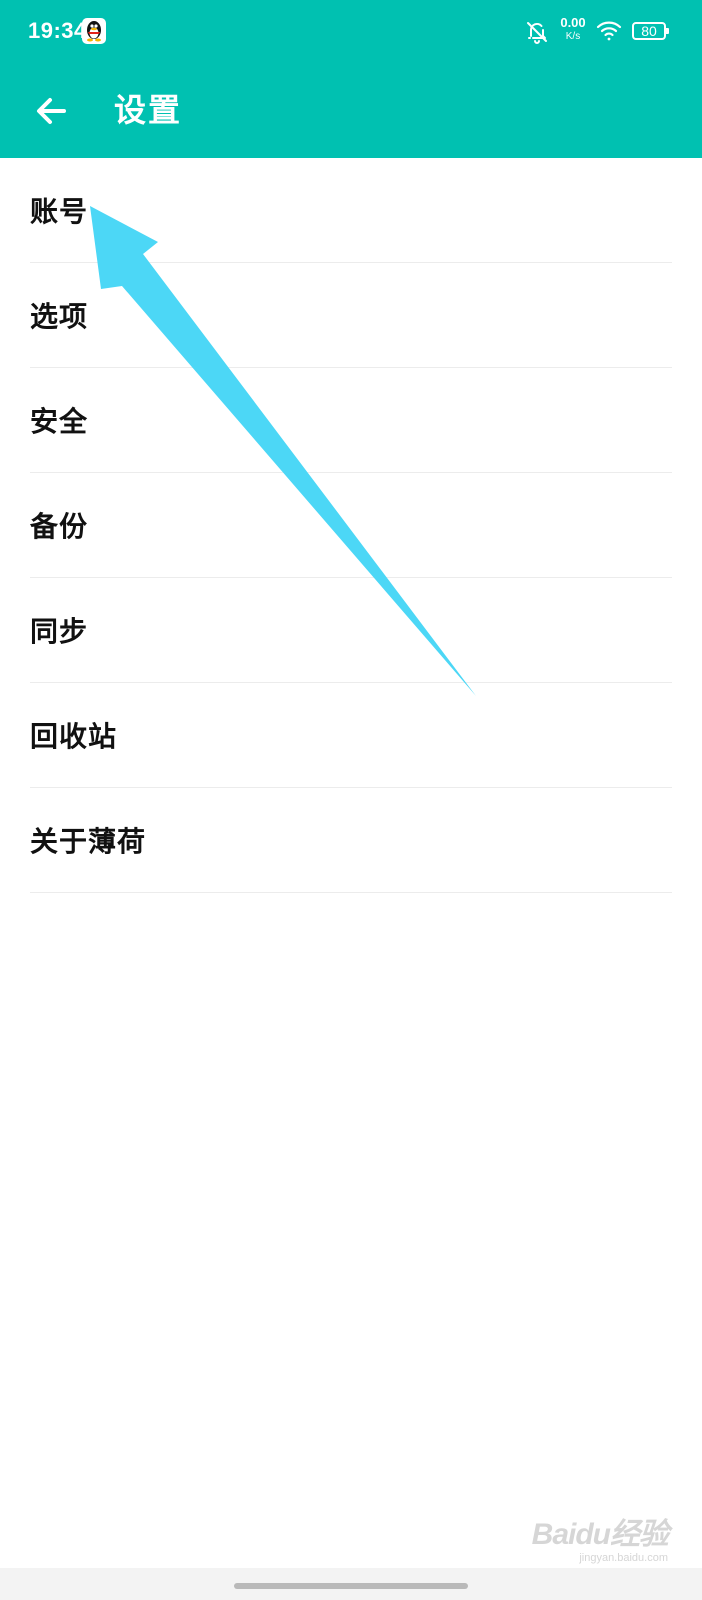 This screenshot has height=1600, width=702. What do you see at coordinates (650, 31) in the screenshot?
I see `battery-icon: 80` at bounding box center [650, 31].